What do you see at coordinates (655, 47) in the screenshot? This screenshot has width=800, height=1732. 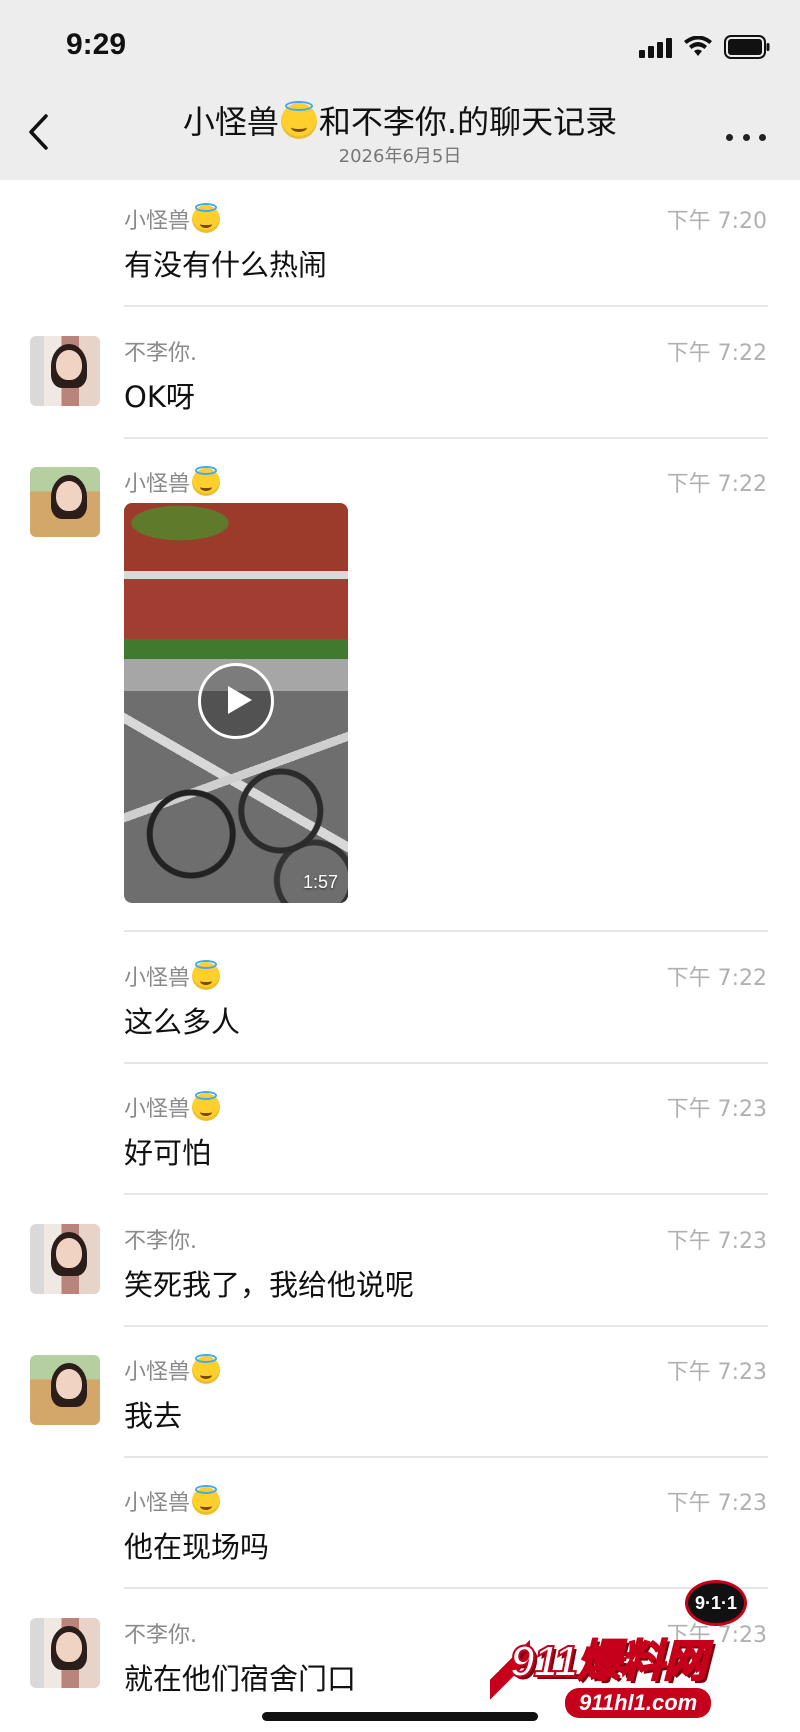 I see `signal-icon` at bounding box center [655, 47].